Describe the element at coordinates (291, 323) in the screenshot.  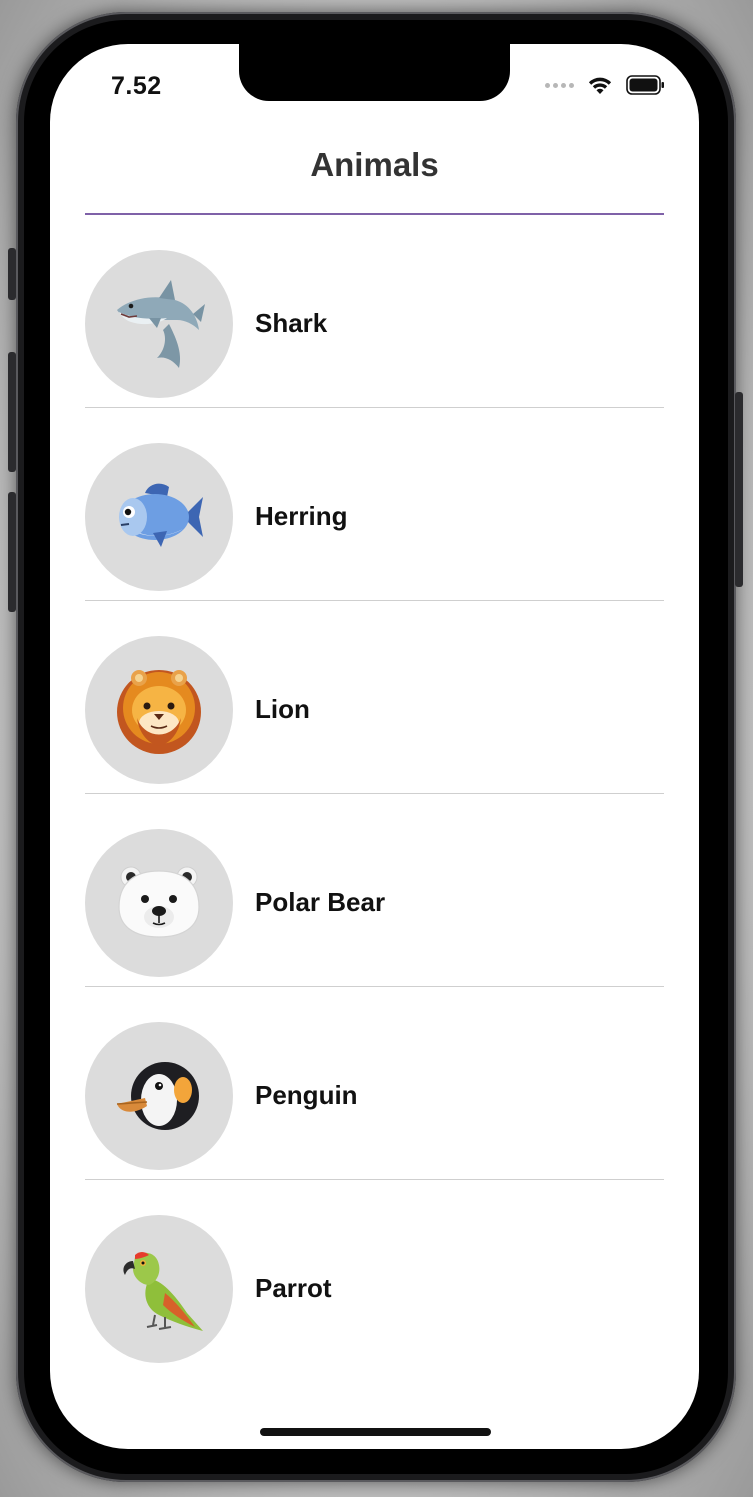
I see `animal-name: Shark` at that location.